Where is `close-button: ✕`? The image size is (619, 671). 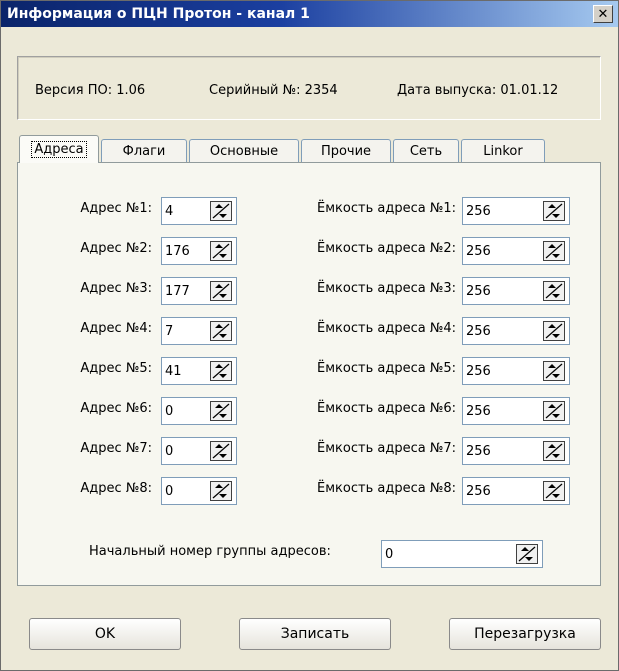
close-button: ✕ is located at coordinates (603, 14).